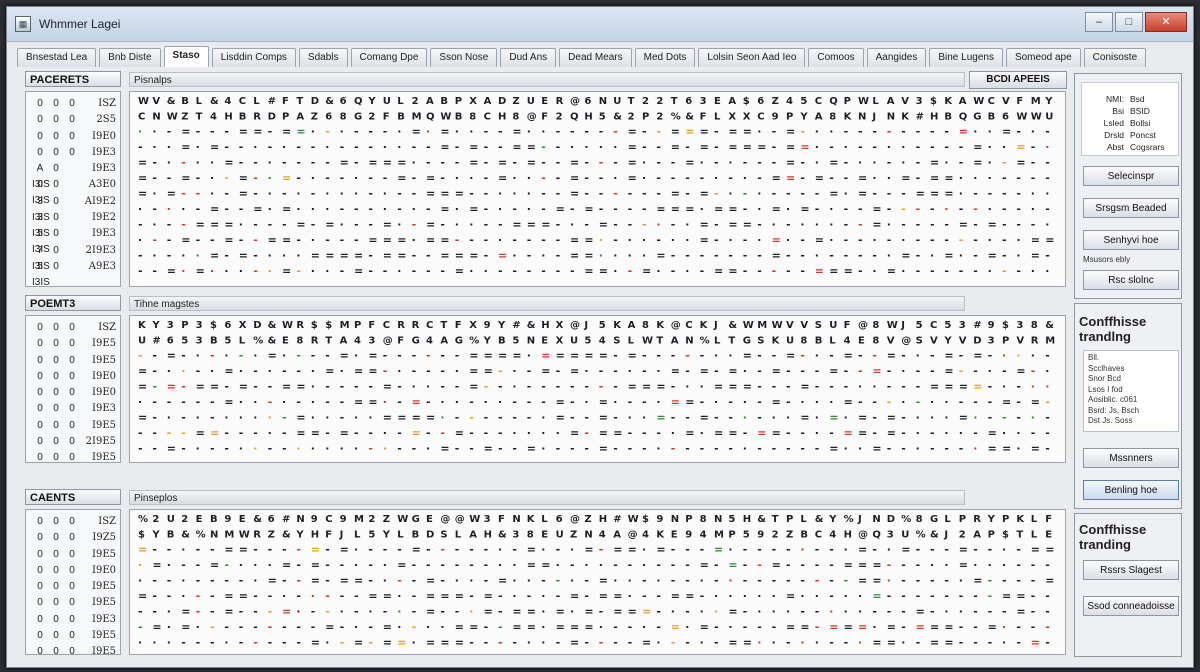  Describe the element at coordinates (1129, 22) in the screenshot. I see `maximize-button: □` at that location.